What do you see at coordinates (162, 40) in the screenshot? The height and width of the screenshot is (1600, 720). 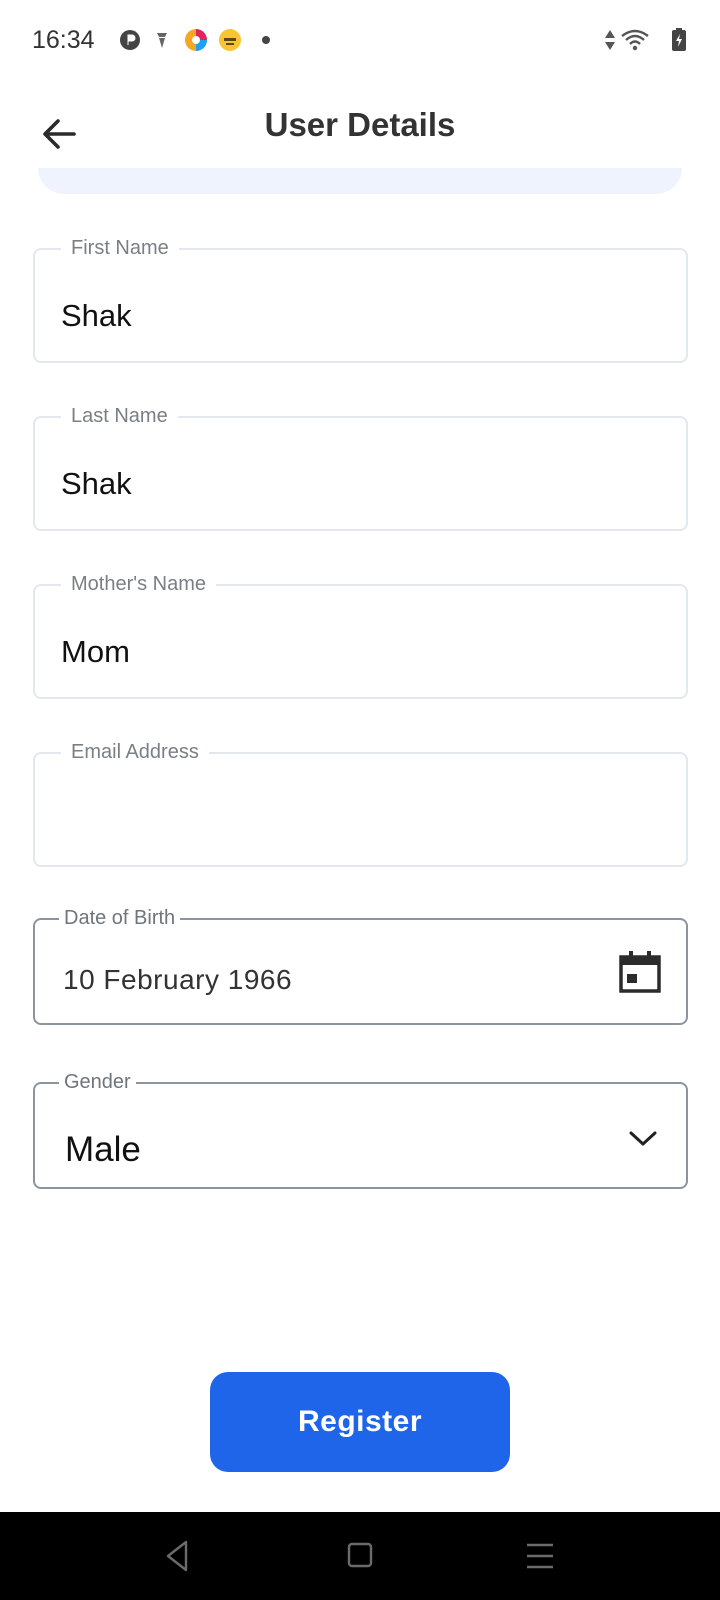 I see `vpn-shield-icon` at bounding box center [162, 40].